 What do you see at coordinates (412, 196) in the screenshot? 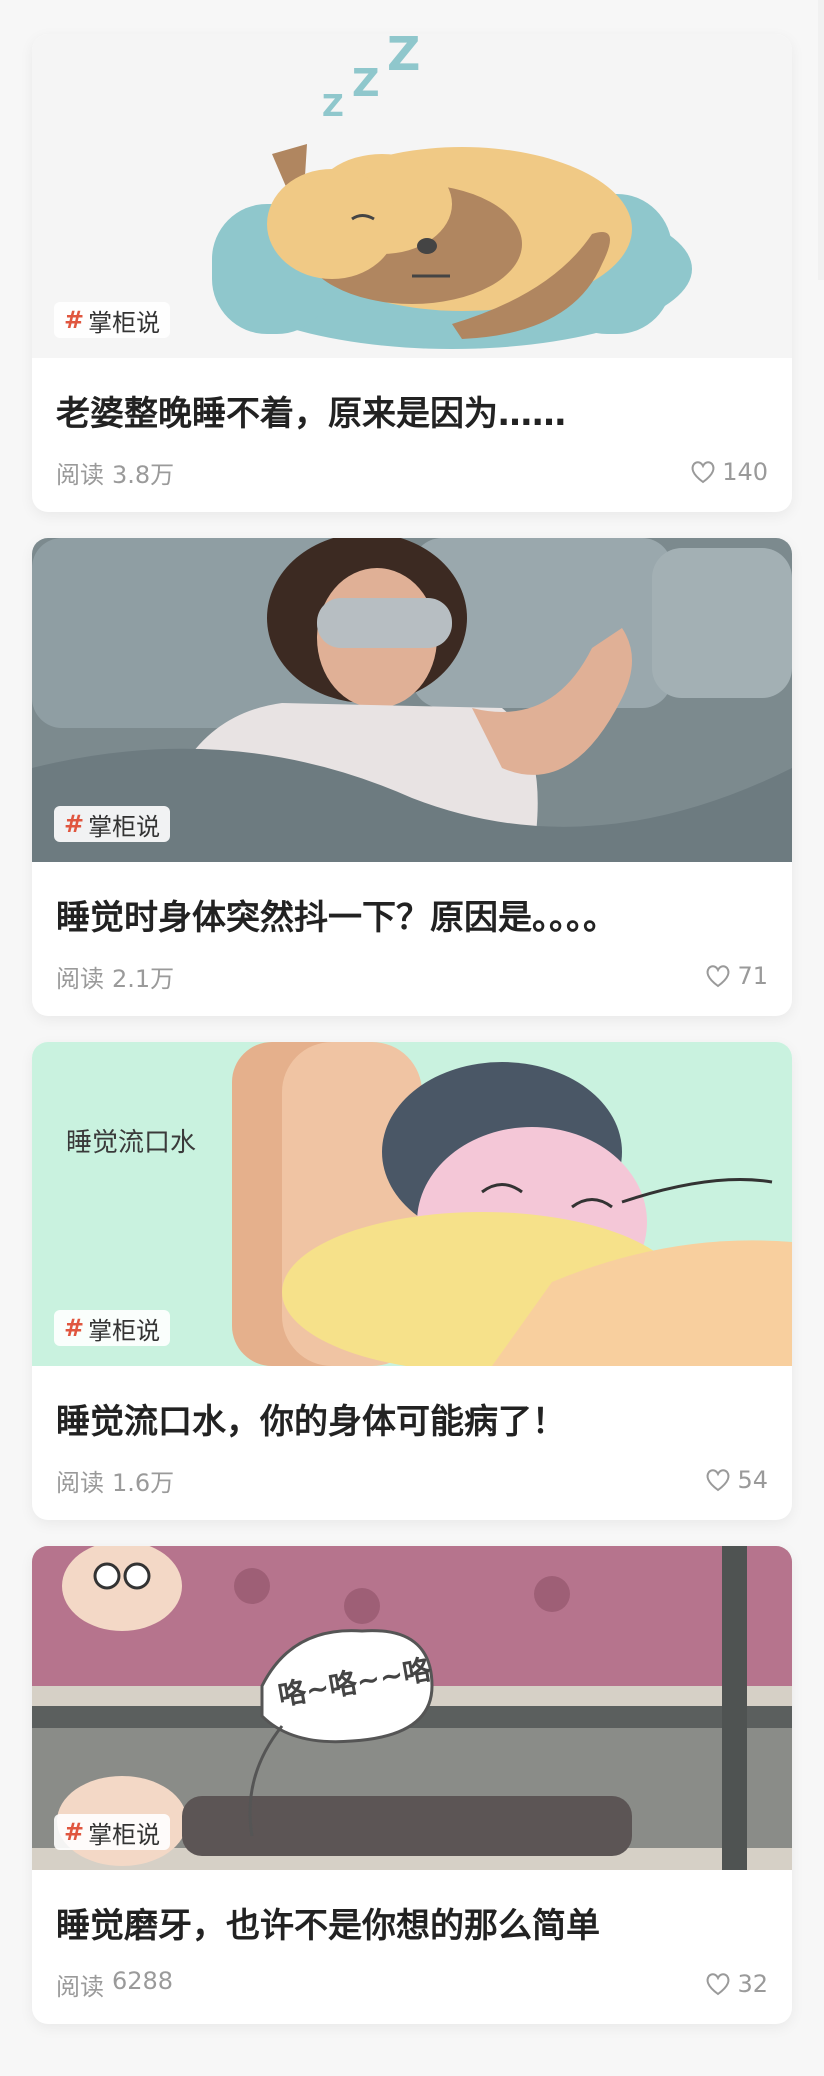
I see `article-thumbnail: Z Z Z # 掌柜说` at bounding box center [412, 196].